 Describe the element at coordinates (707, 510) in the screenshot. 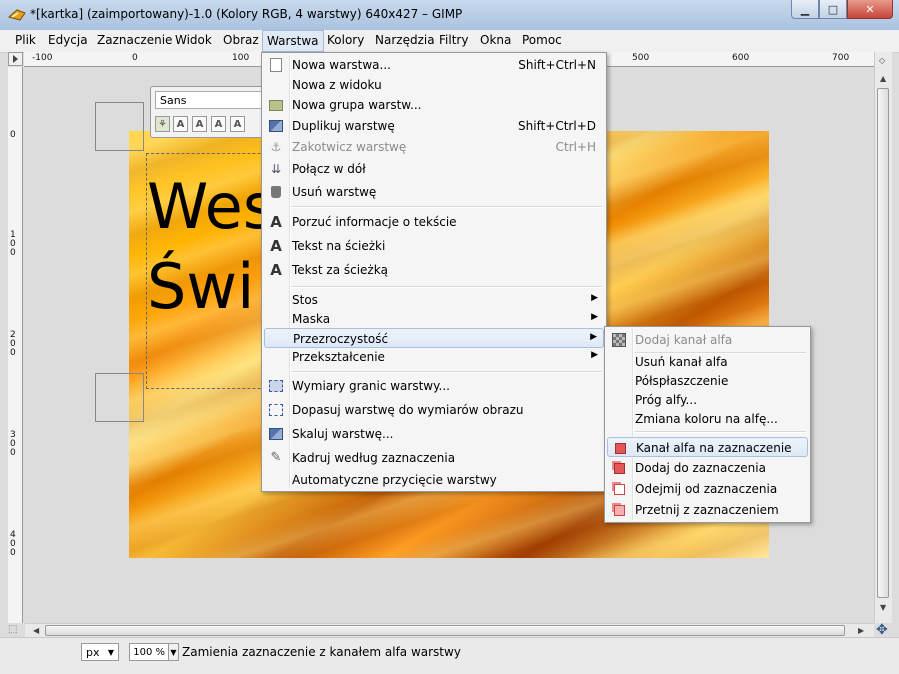

I see `menu-item-intersect-with-selection: Przetnij z zaznaczeniem` at that location.